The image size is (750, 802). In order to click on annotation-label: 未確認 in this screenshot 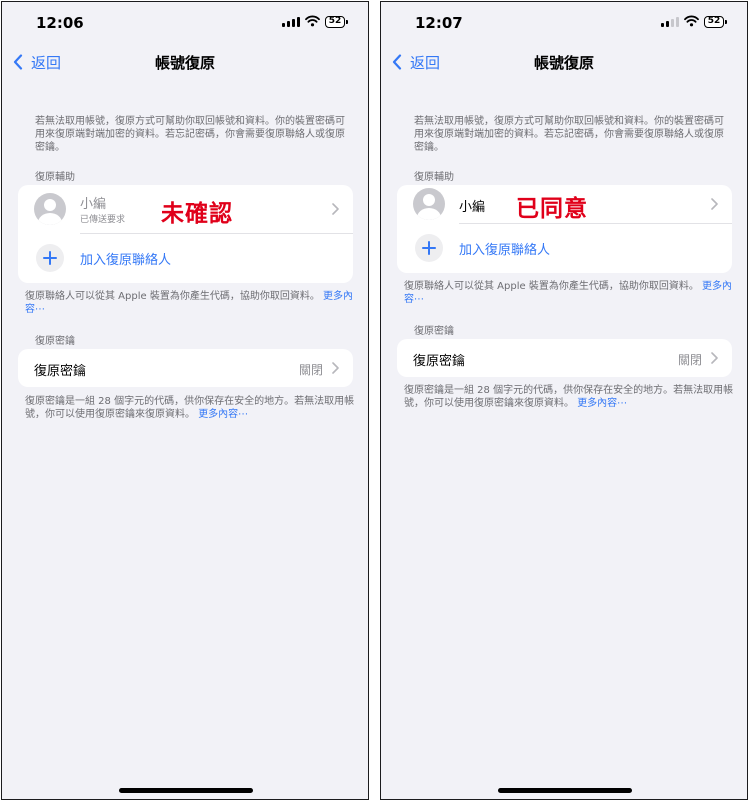, I will do `click(197, 214)`.